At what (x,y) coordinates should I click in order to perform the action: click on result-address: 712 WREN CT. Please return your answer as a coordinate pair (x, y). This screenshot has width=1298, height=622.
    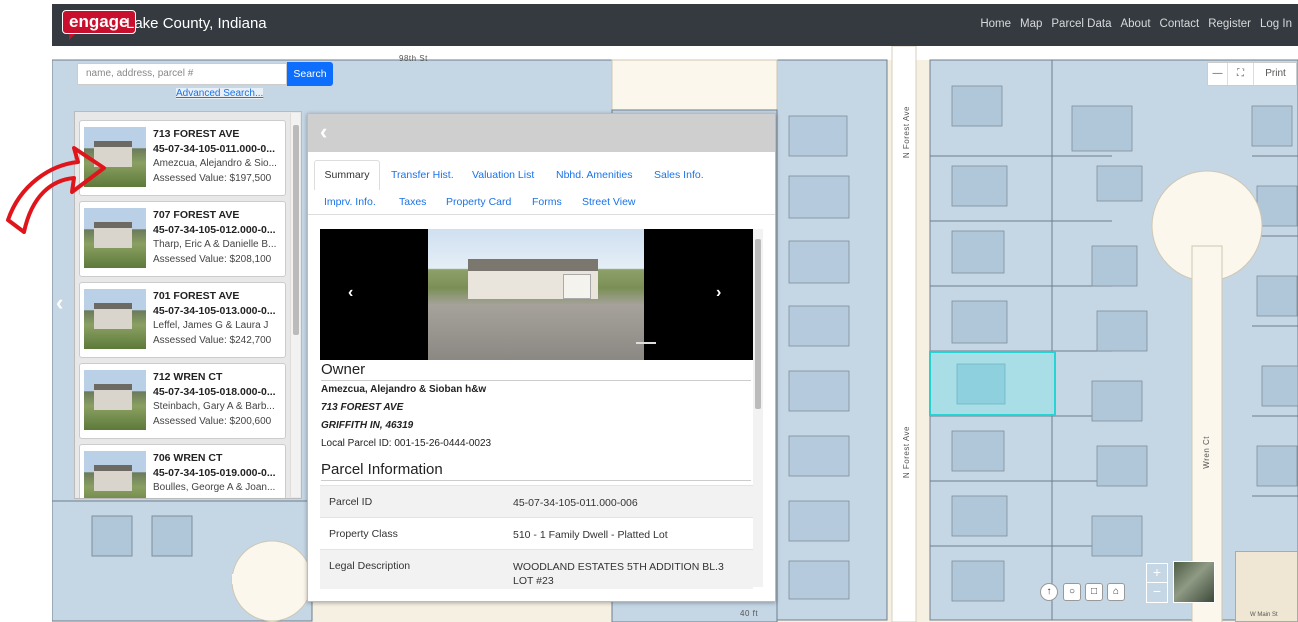
    Looking at the image, I should click on (188, 377).